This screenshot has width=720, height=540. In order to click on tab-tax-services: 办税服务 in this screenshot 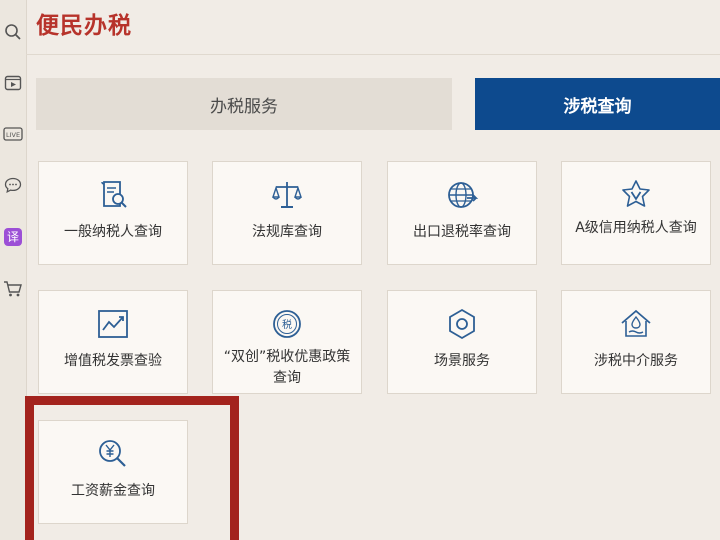, I will do `click(244, 104)`.